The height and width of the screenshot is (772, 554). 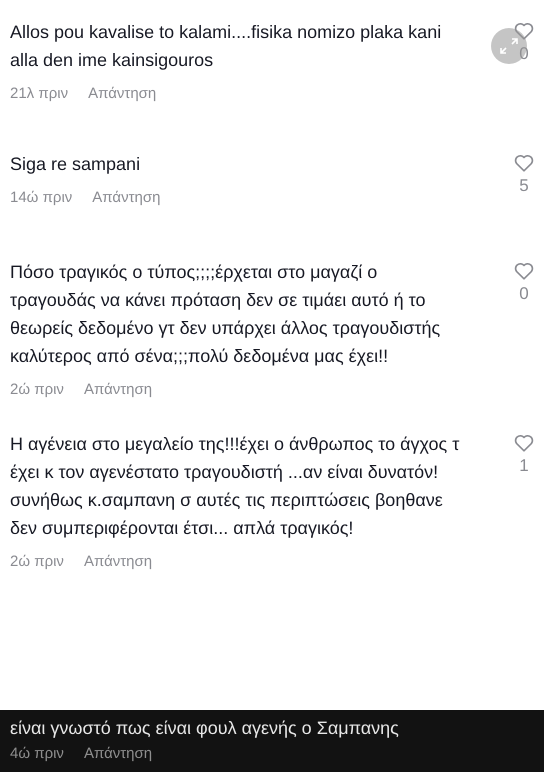 What do you see at coordinates (76, 164) in the screenshot?
I see `comment-text: Siga re sampani` at bounding box center [76, 164].